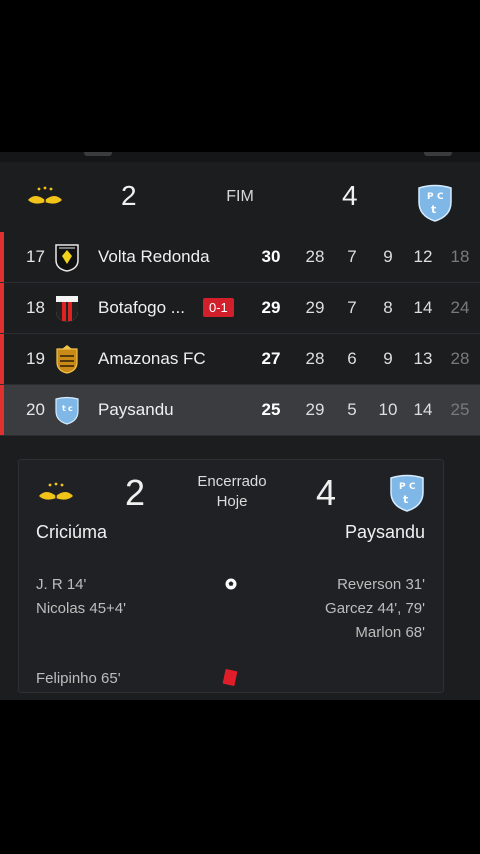  What do you see at coordinates (35, 256) in the screenshot?
I see `position: 17` at bounding box center [35, 256].